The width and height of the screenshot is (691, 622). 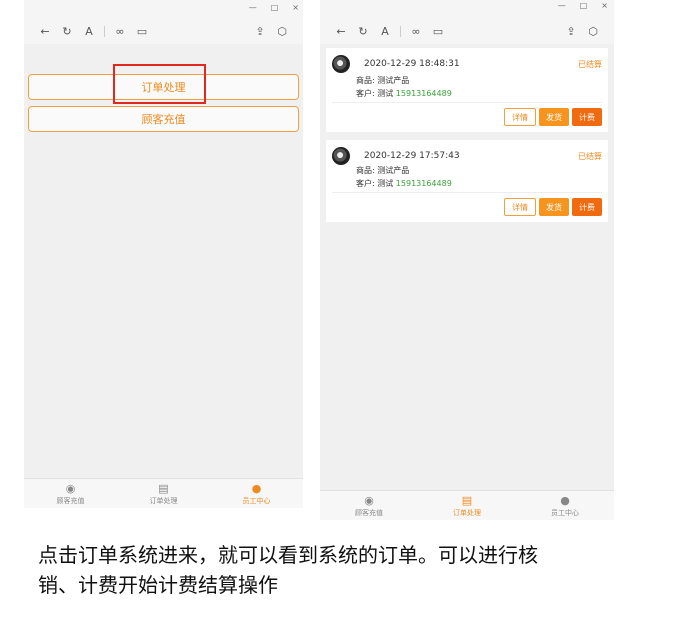 I want to click on order-datetime: 2020-12-29 17:57:43, so click(x=412, y=156).